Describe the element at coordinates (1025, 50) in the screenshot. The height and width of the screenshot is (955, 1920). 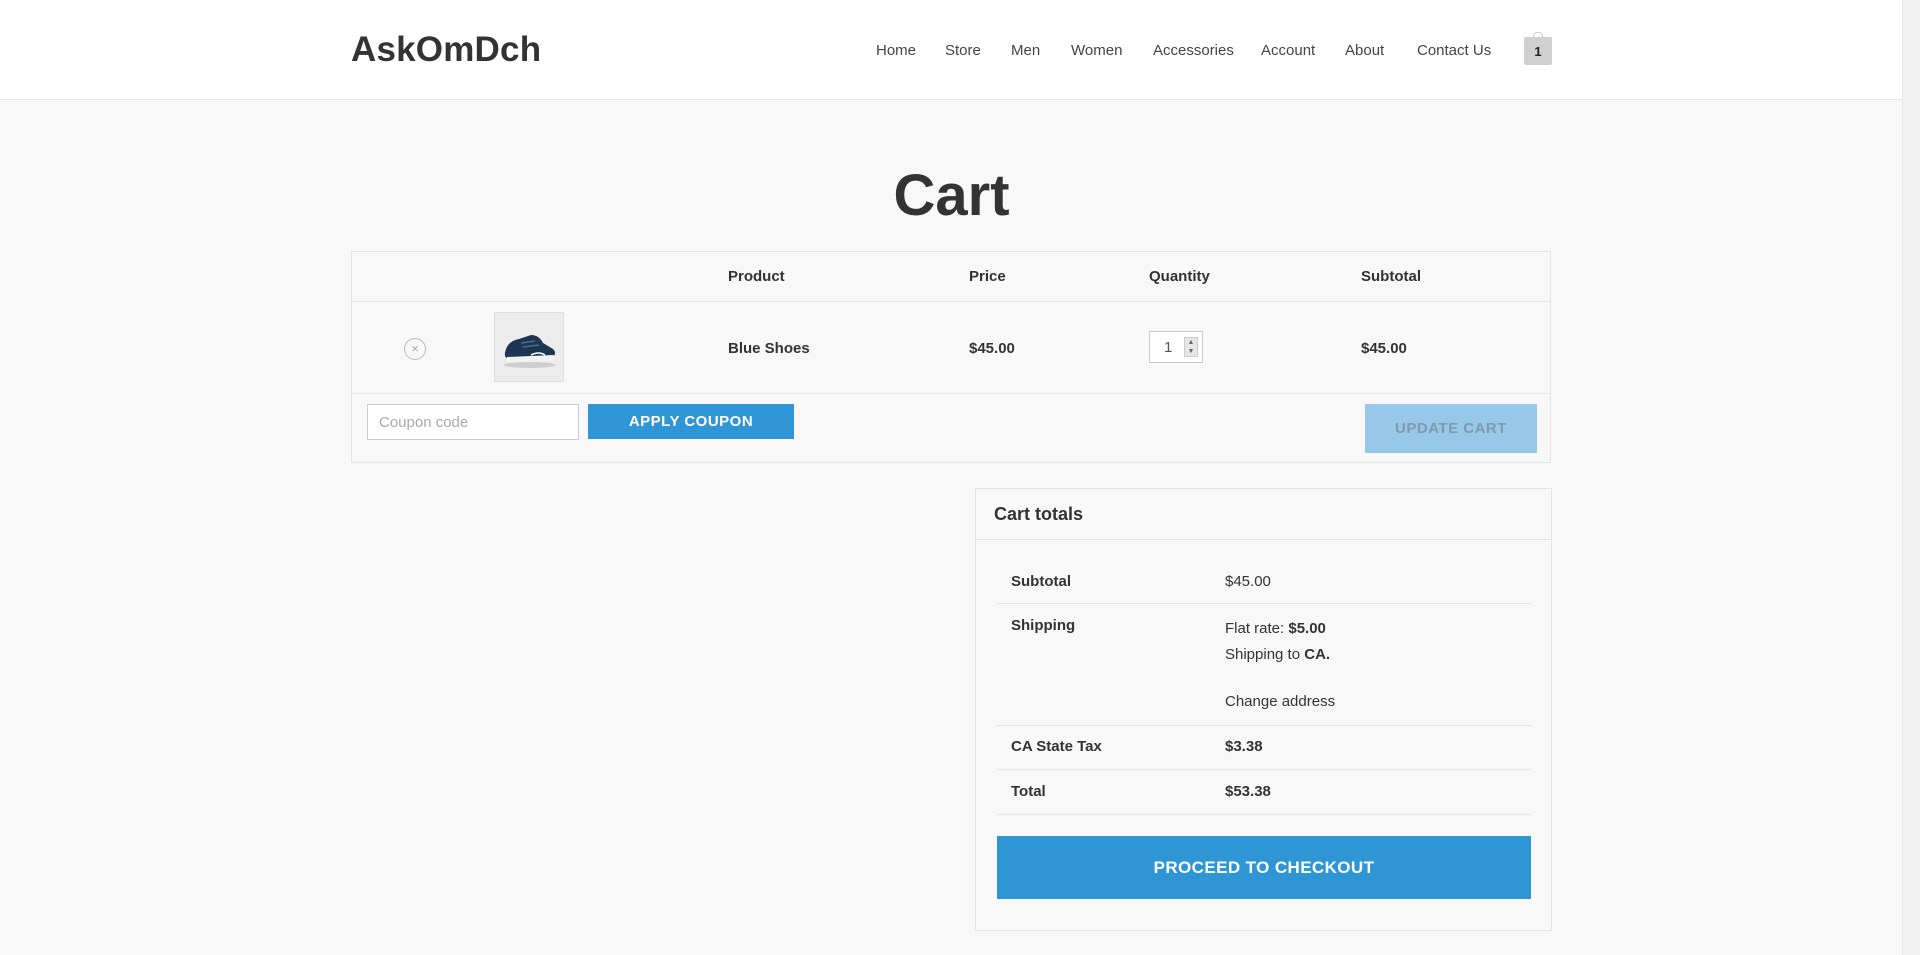
I see `nav-item-men: Men` at that location.